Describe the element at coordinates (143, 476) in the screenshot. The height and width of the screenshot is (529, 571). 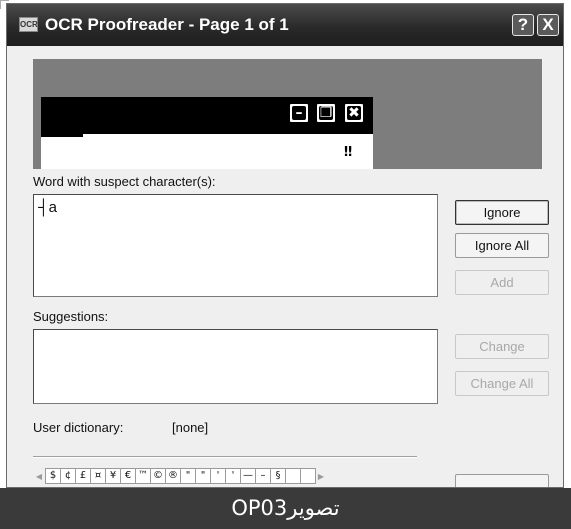
I see `char-cell: ™` at that location.